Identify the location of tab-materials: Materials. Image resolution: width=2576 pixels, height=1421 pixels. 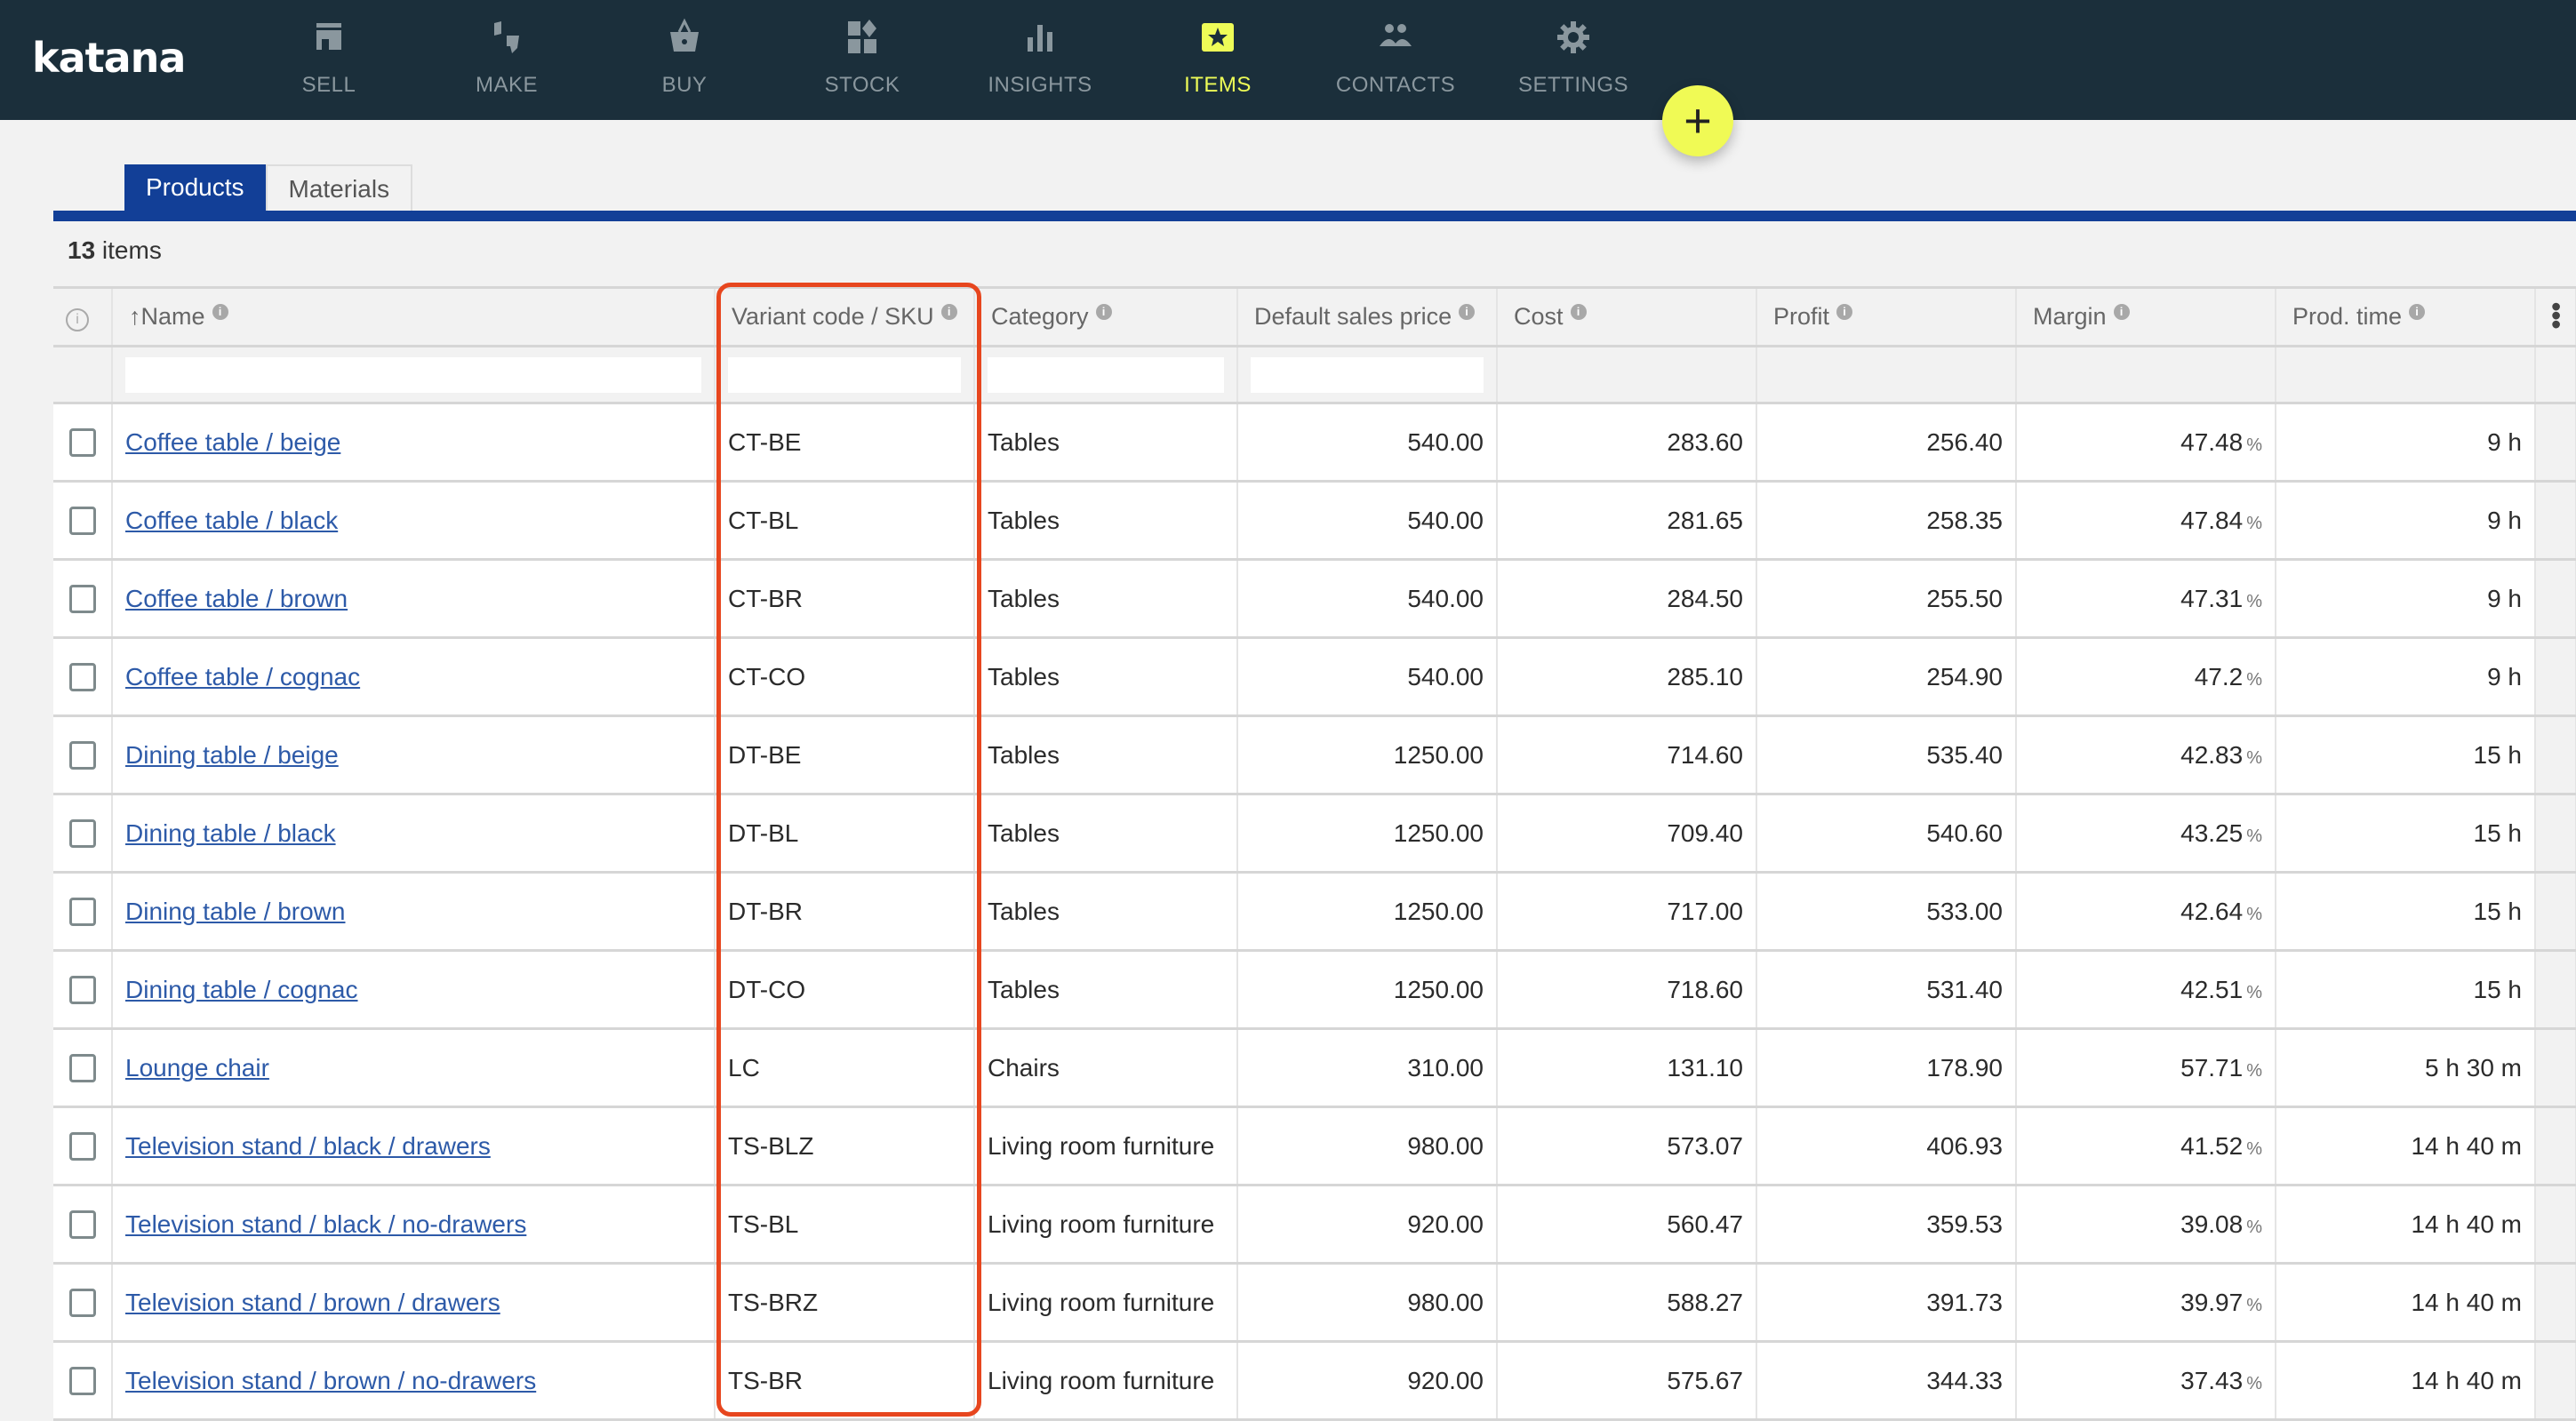
(339, 188).